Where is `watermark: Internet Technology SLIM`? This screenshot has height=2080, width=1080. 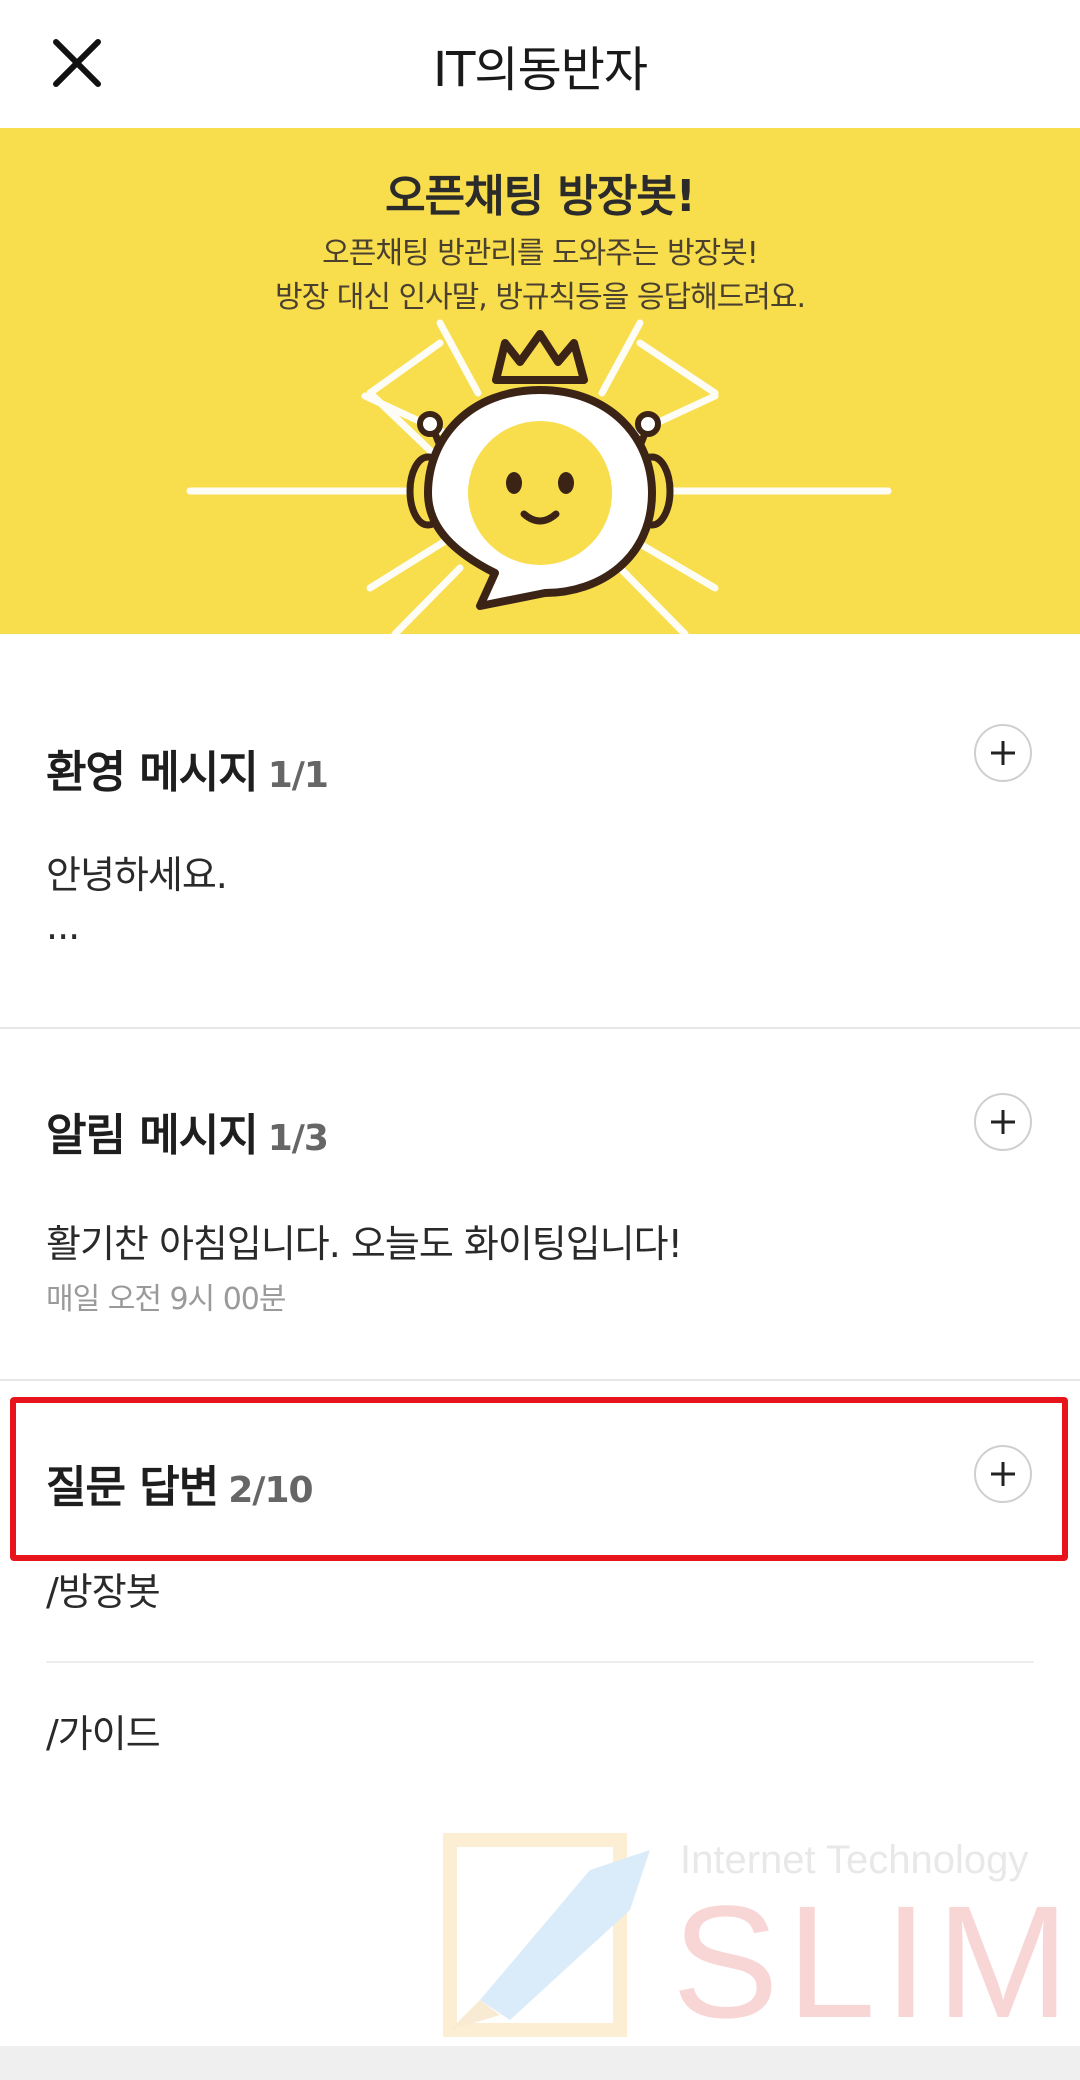
watermark: Internet Technology SLIM is located at coordinates (754, 1940).